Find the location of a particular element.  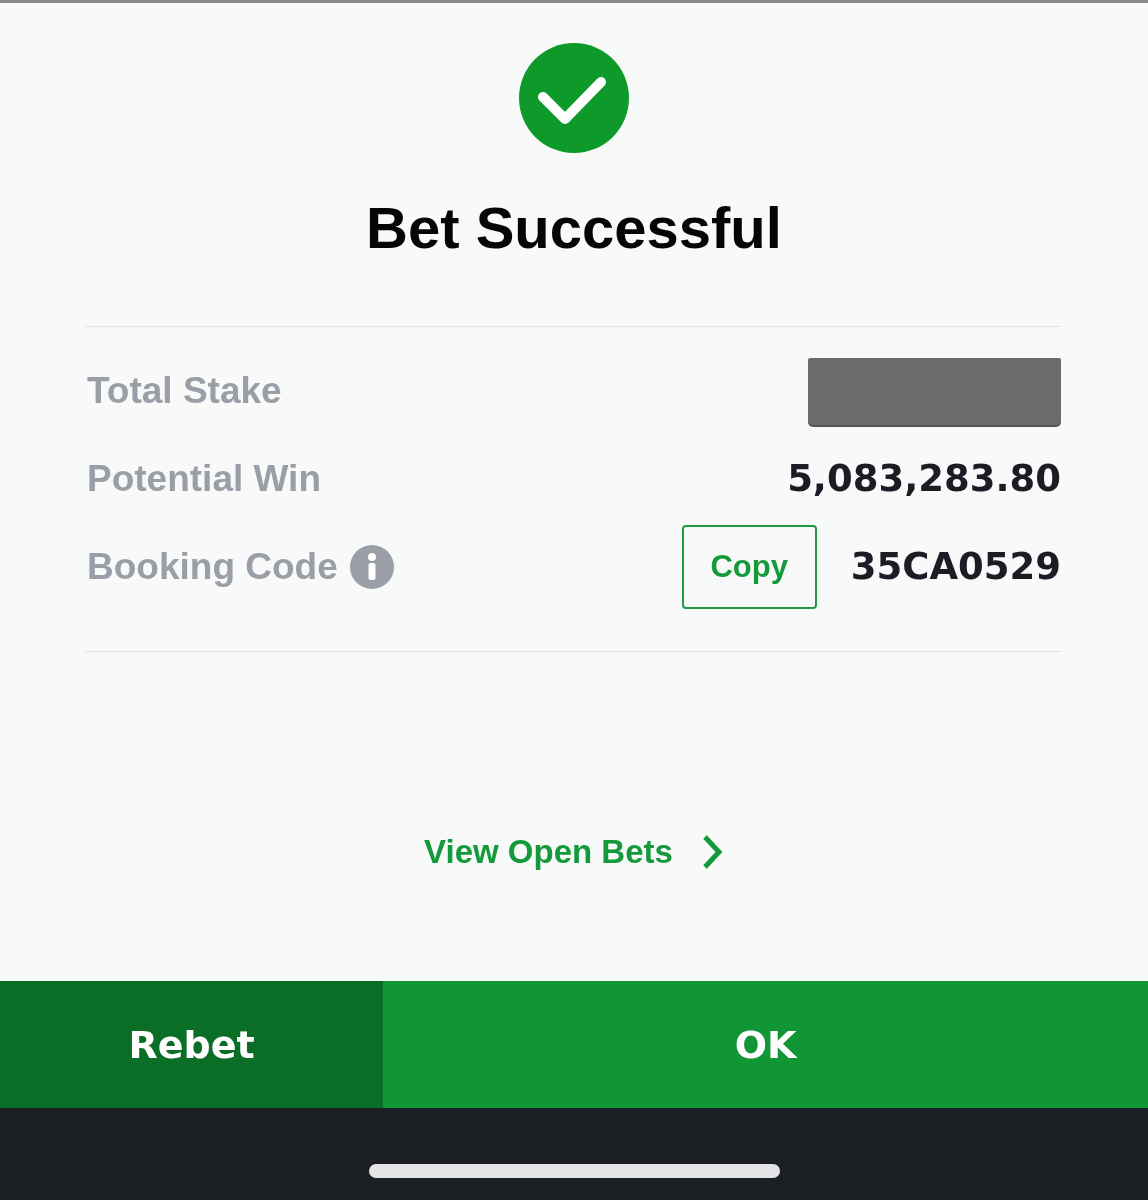

success-check-icon is located at coordinates (574, 98).